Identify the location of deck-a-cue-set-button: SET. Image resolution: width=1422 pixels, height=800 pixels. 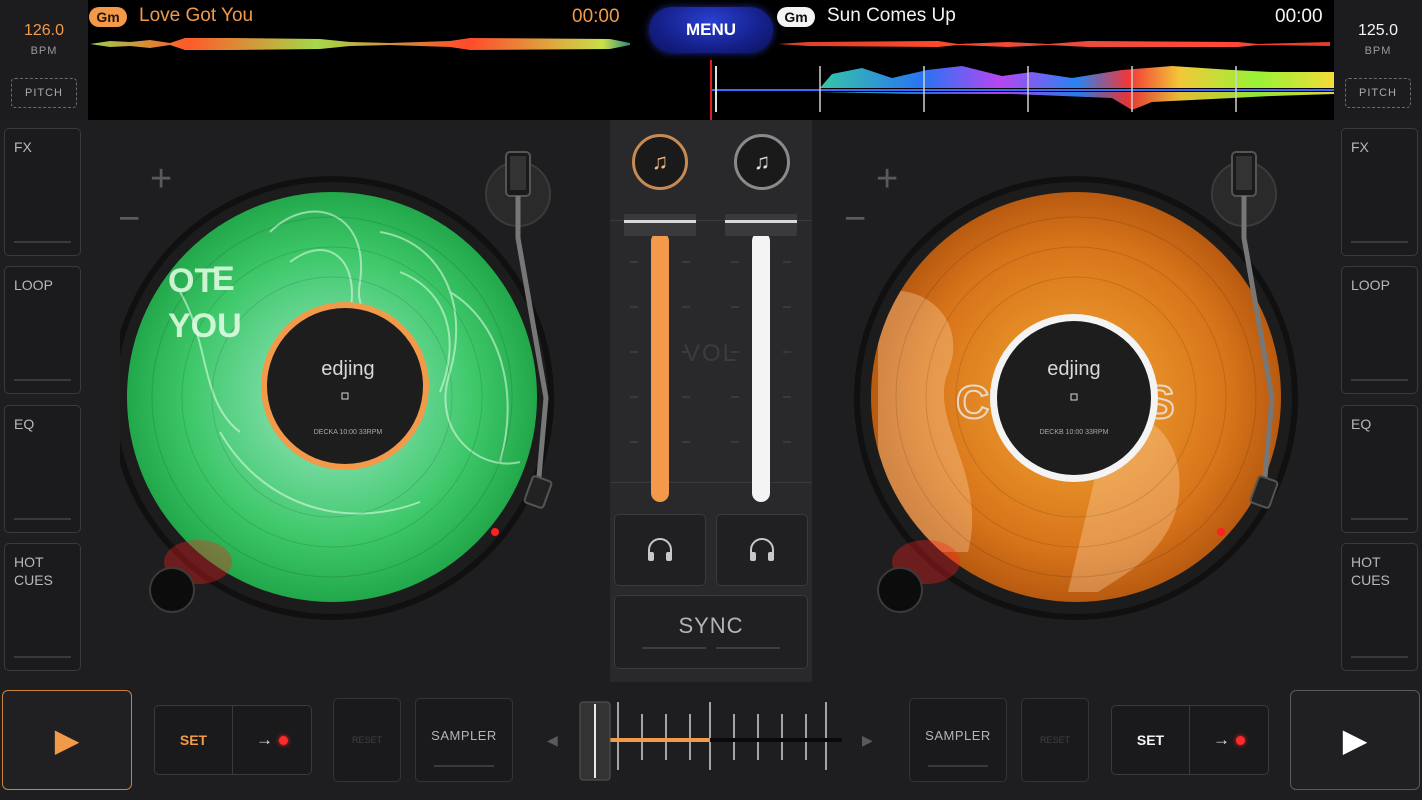
(194, 740).